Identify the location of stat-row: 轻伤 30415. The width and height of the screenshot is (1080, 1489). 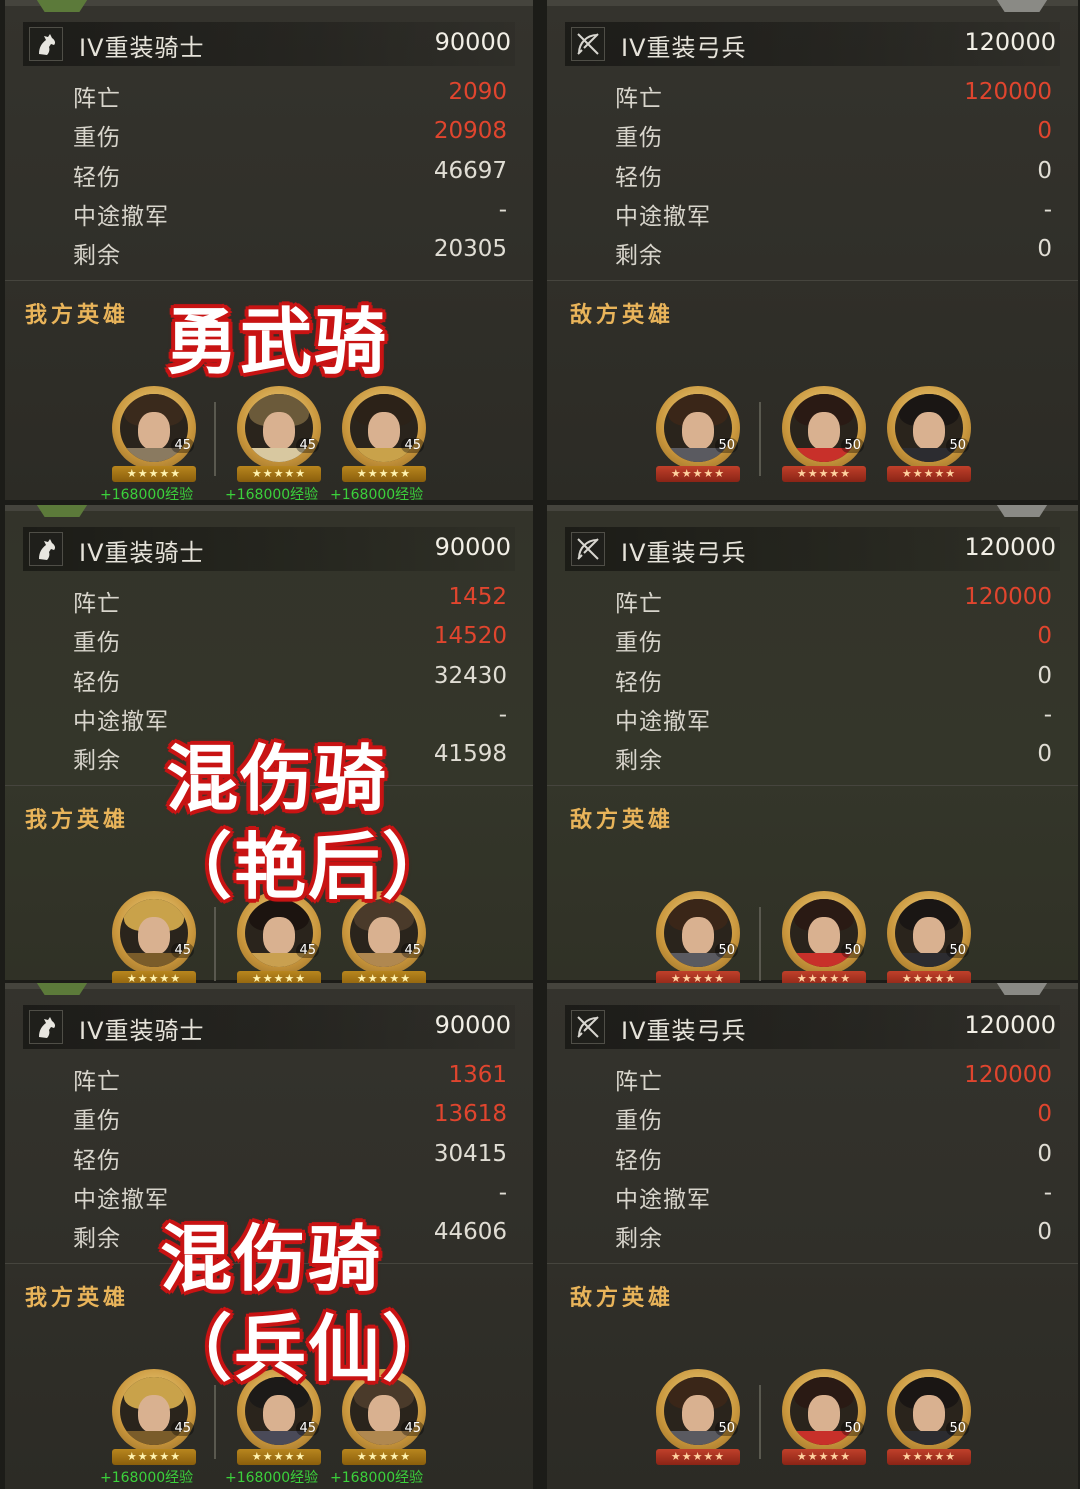
(281, 1158).